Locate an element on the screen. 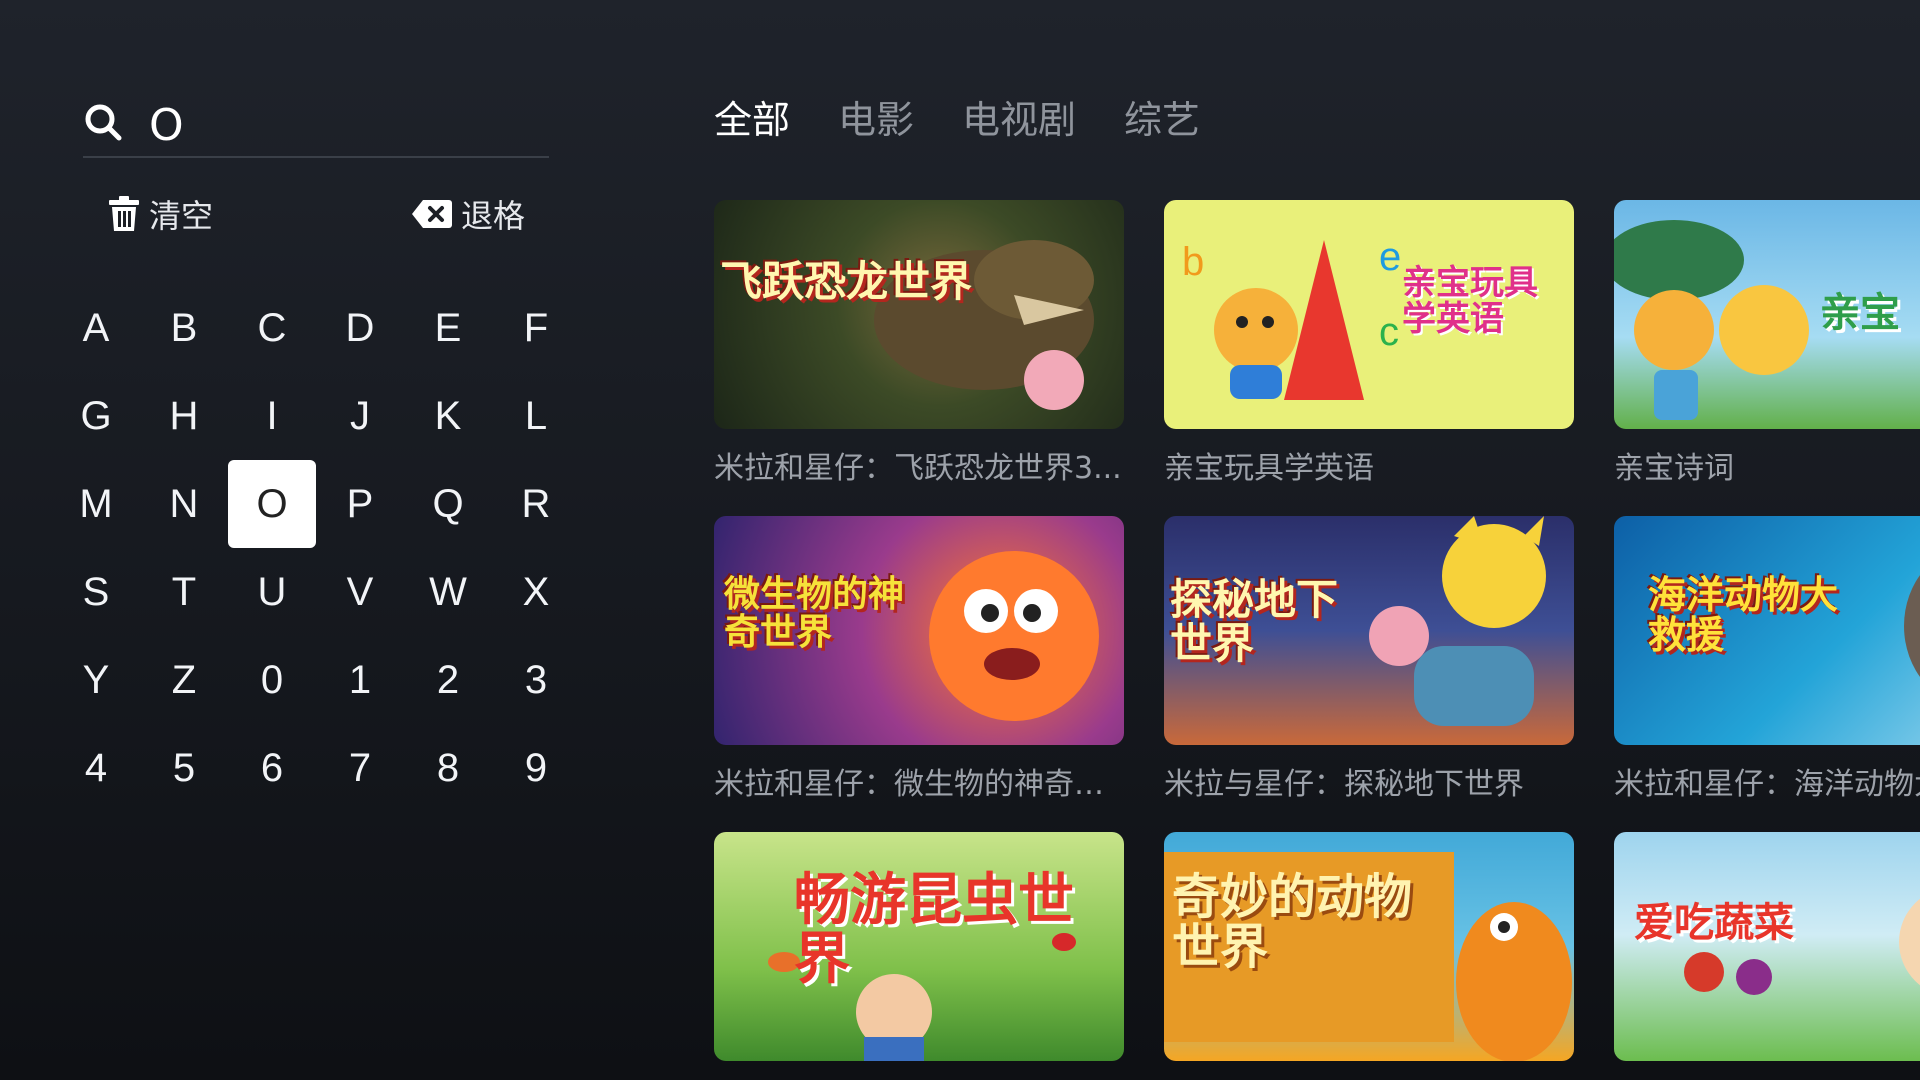 This screenshot has height=1080, width=1920. key-t: T is located at coordinates (184, 592).